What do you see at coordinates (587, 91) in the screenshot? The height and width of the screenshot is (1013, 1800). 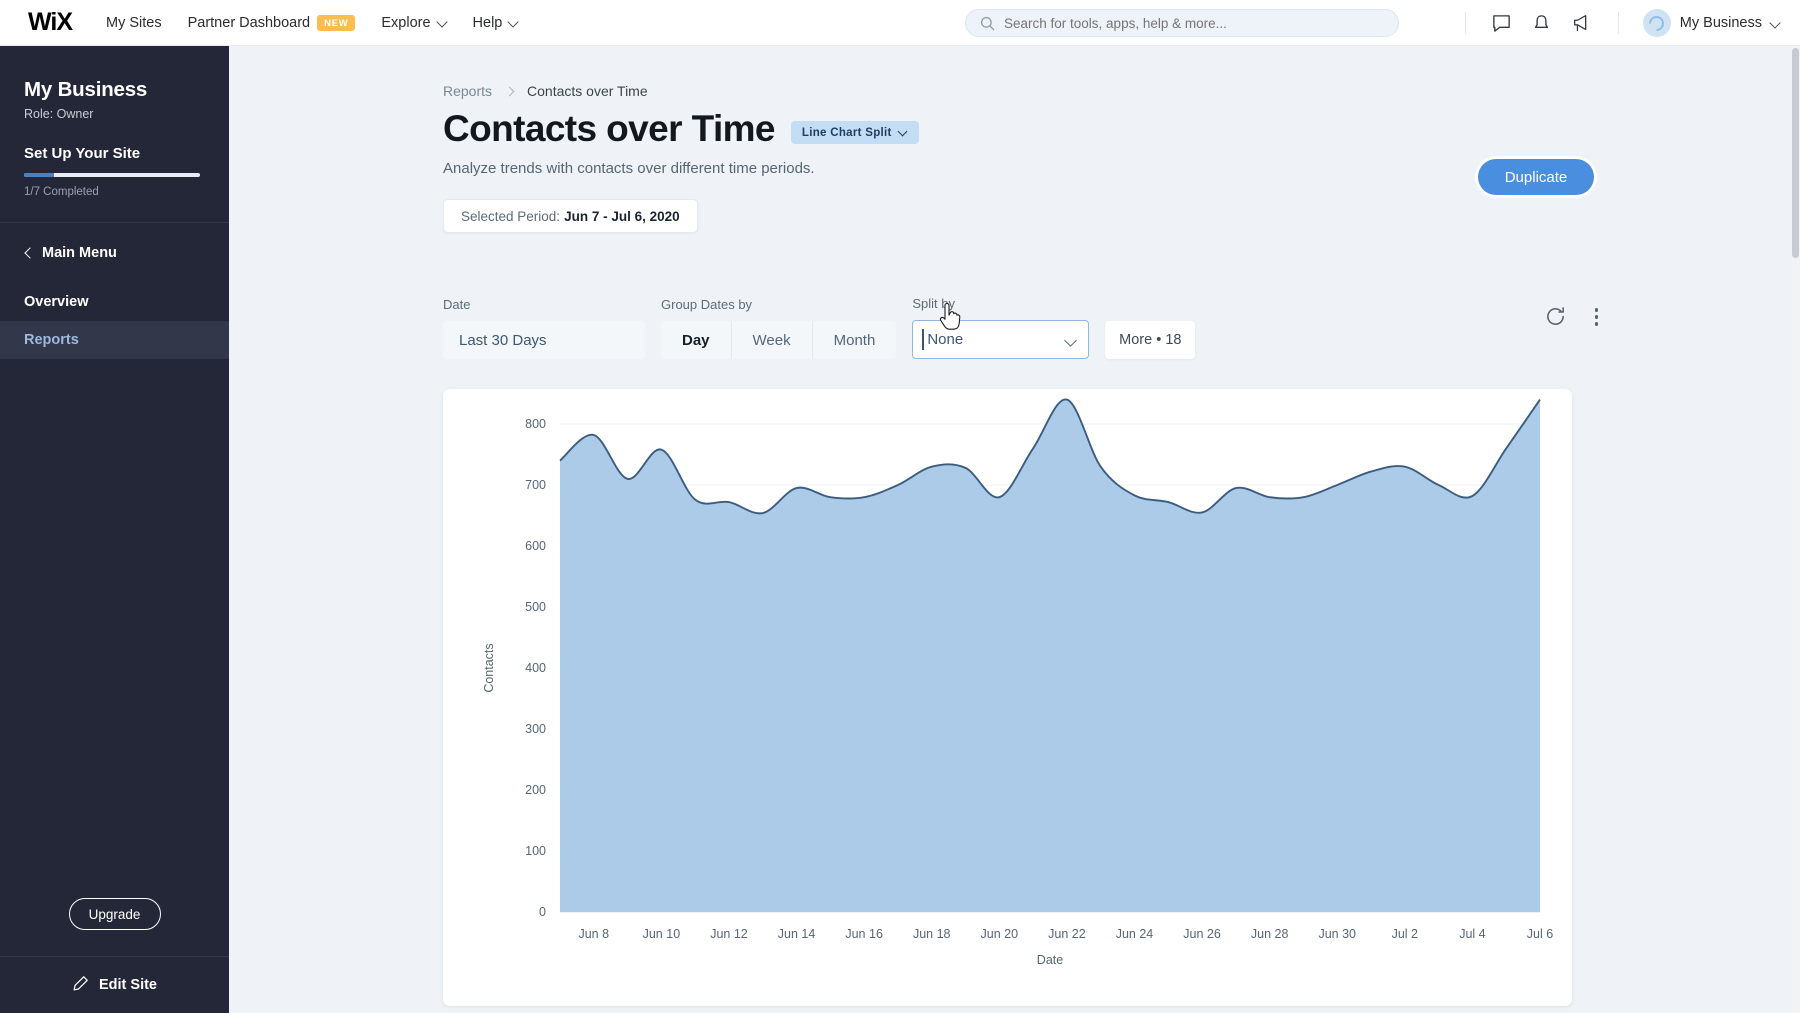 I see `breadcrumb-current: Contacts over Time` at bounding box center [587, 91].